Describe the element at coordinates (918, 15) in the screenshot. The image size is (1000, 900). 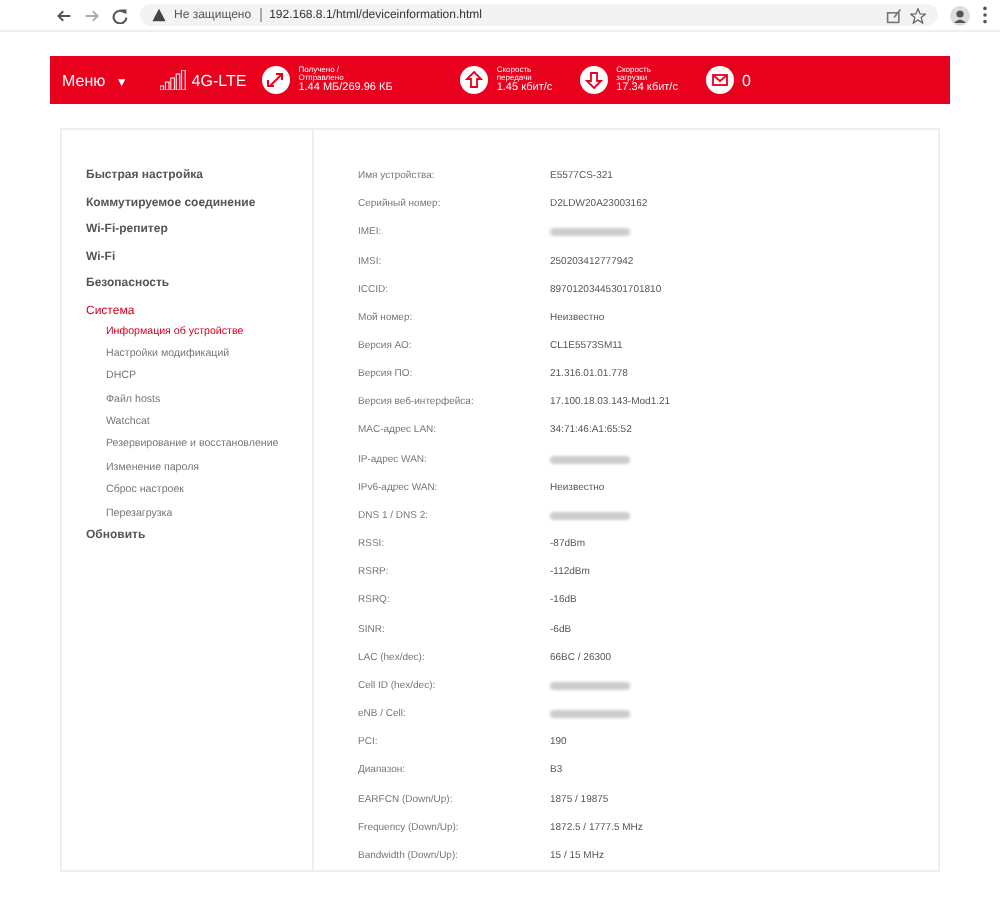
I see `star-icon` at that location.